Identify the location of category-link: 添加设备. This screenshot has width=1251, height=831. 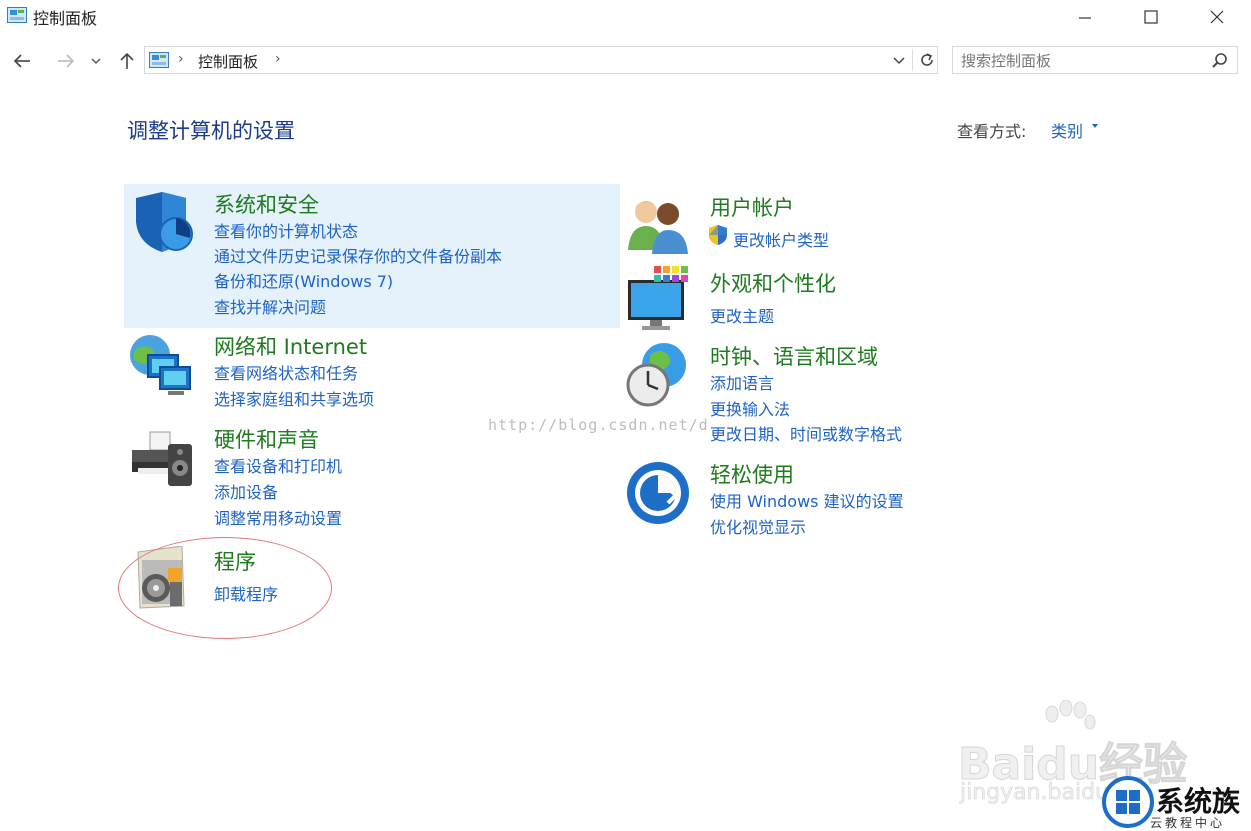
(246, 491).